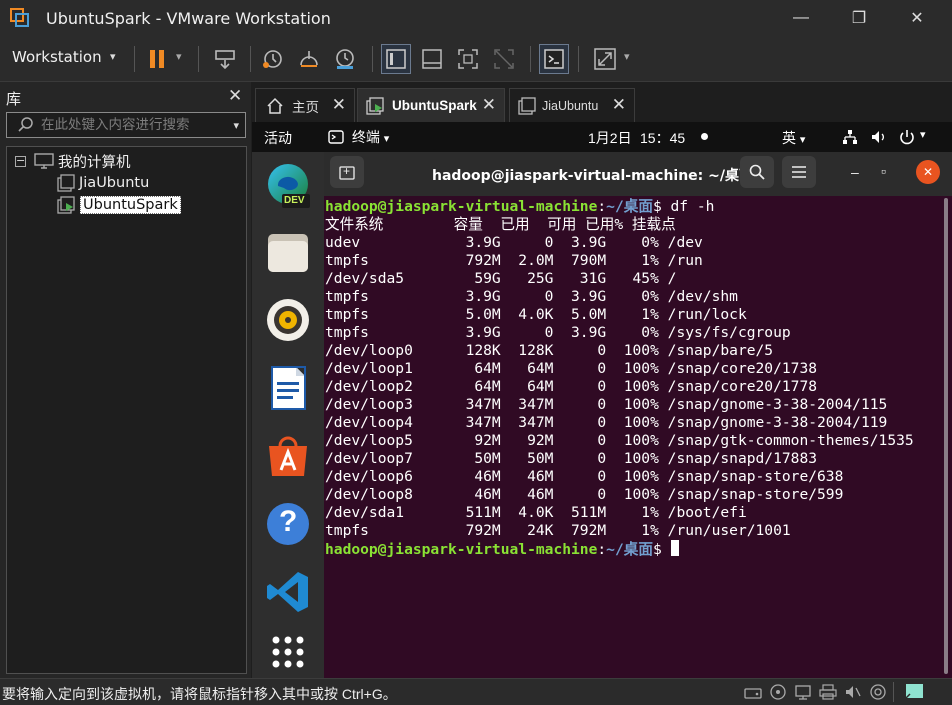 The width and height of the screenshot is (952, 705). What do you see at coordinates (347, 172) in the screenshot?
I see `new-tab-button: +` at bounding box center [347, 172].